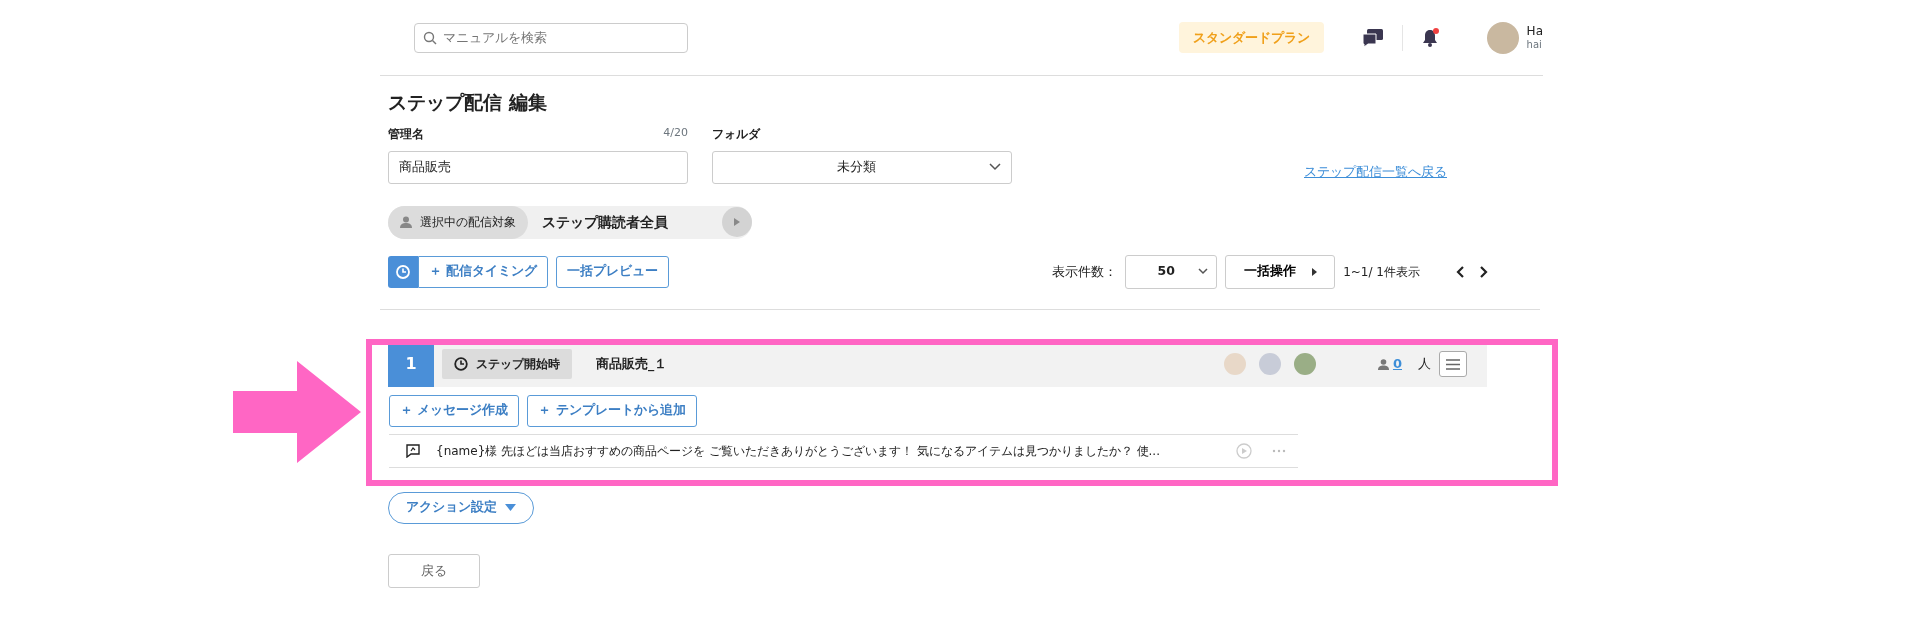  I want to click on next-button, so click(737, 222).